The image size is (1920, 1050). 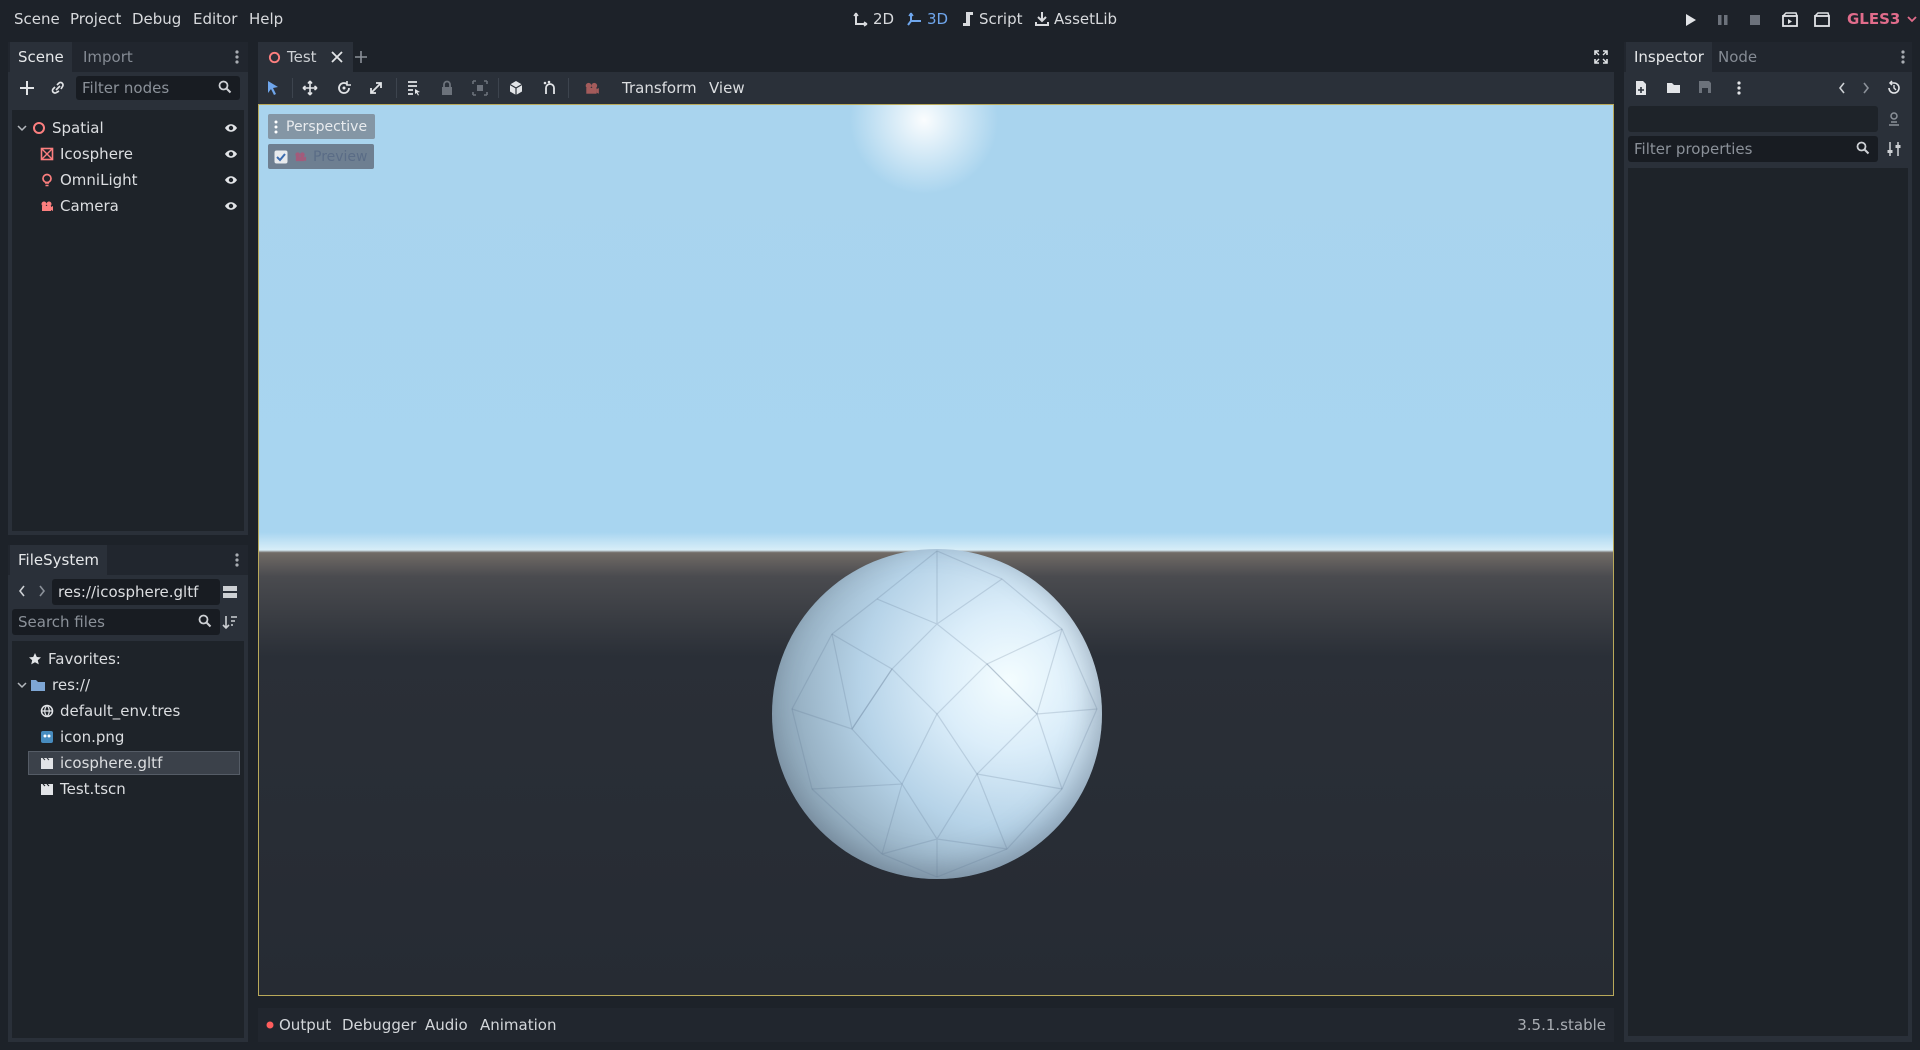 I want to click on menu-scene: Scene, so click(x=37, y=19).